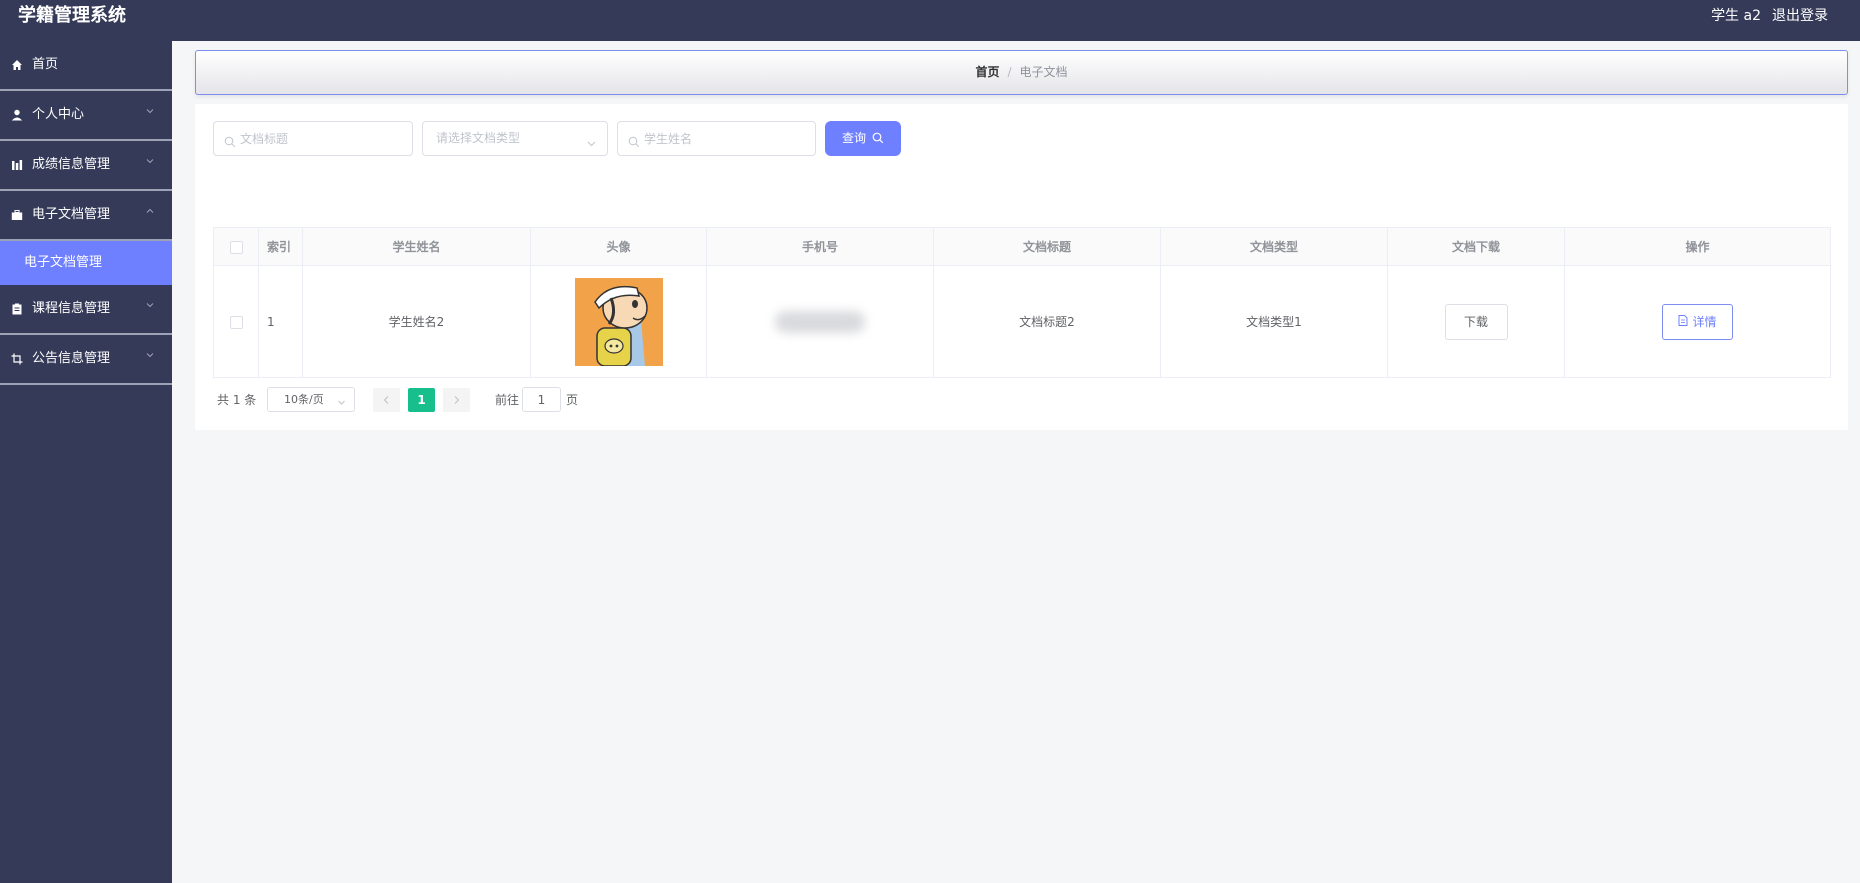  What do you see at coordinates (16, 214) in the screenshot?
I see `briefcase-icon` at bounding box center [16, 214].